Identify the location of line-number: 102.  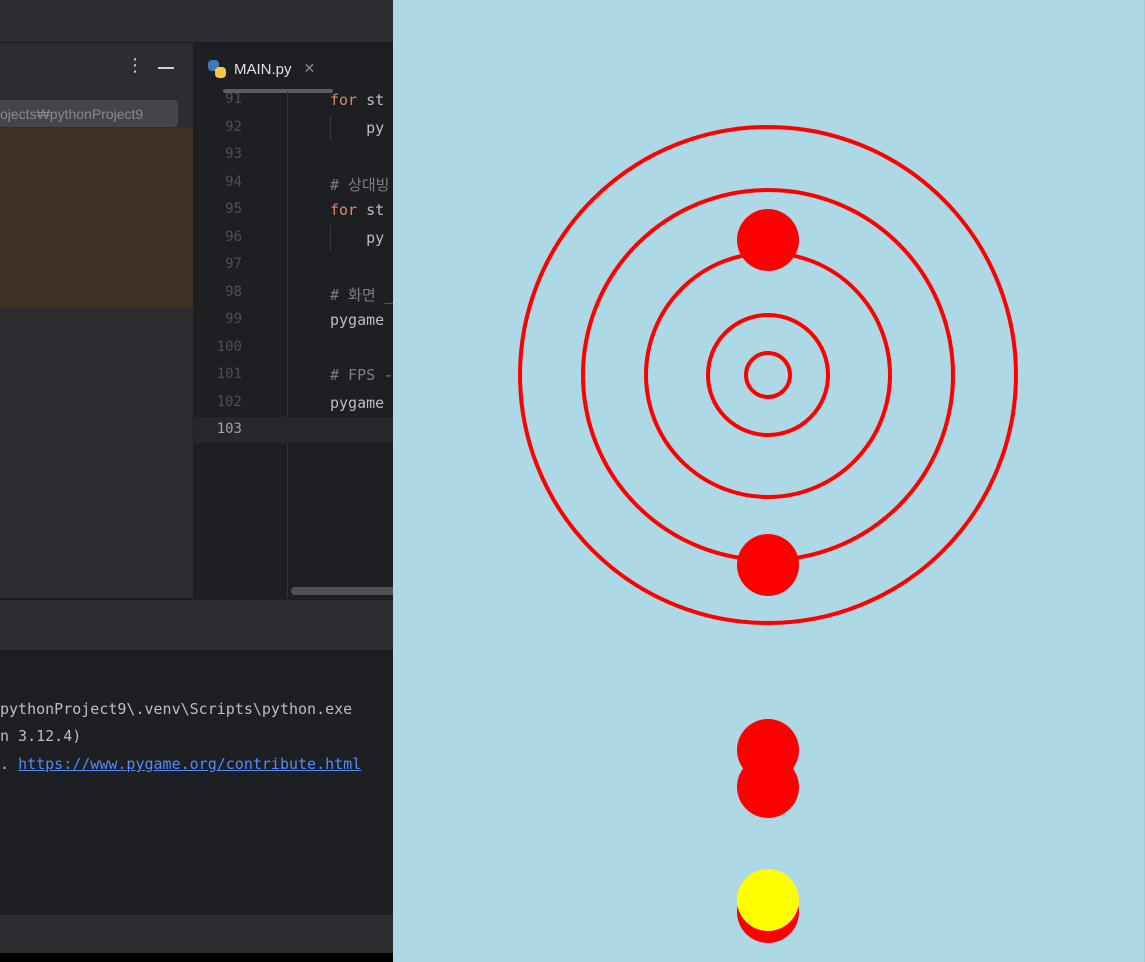
(229, 401).